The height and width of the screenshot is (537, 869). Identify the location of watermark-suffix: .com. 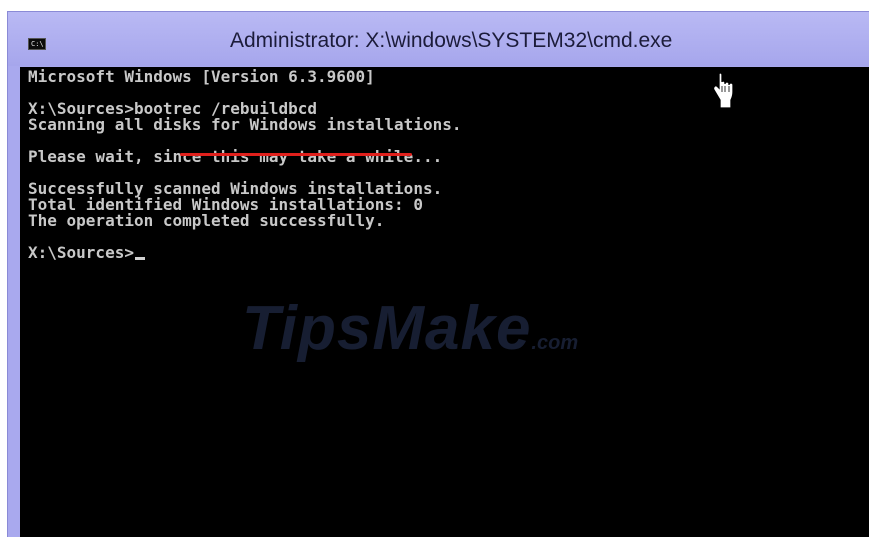
(555, 343).